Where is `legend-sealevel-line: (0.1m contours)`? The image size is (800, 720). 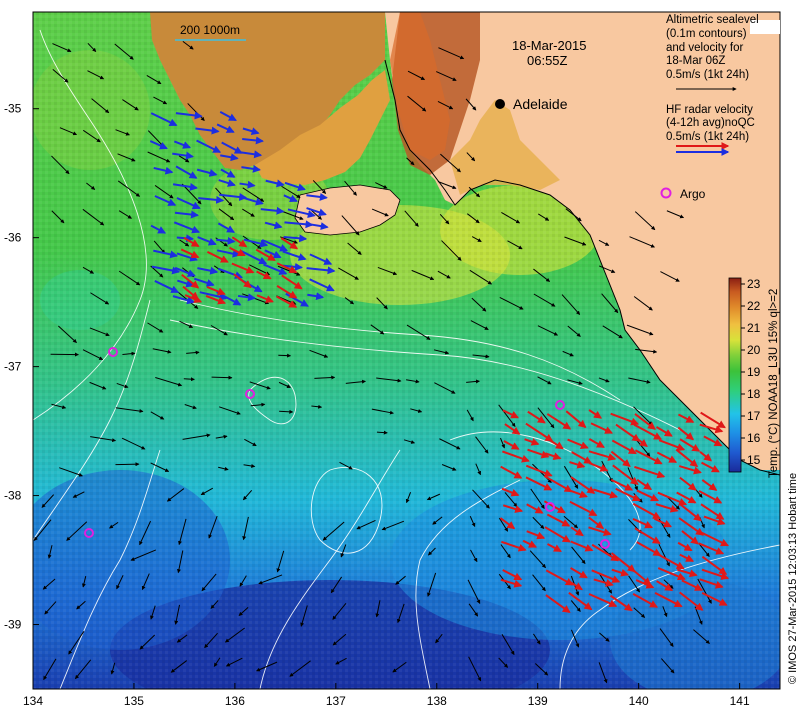
legend-sealevel-line: (0.1m contours) is located at coordinates (706, 34).